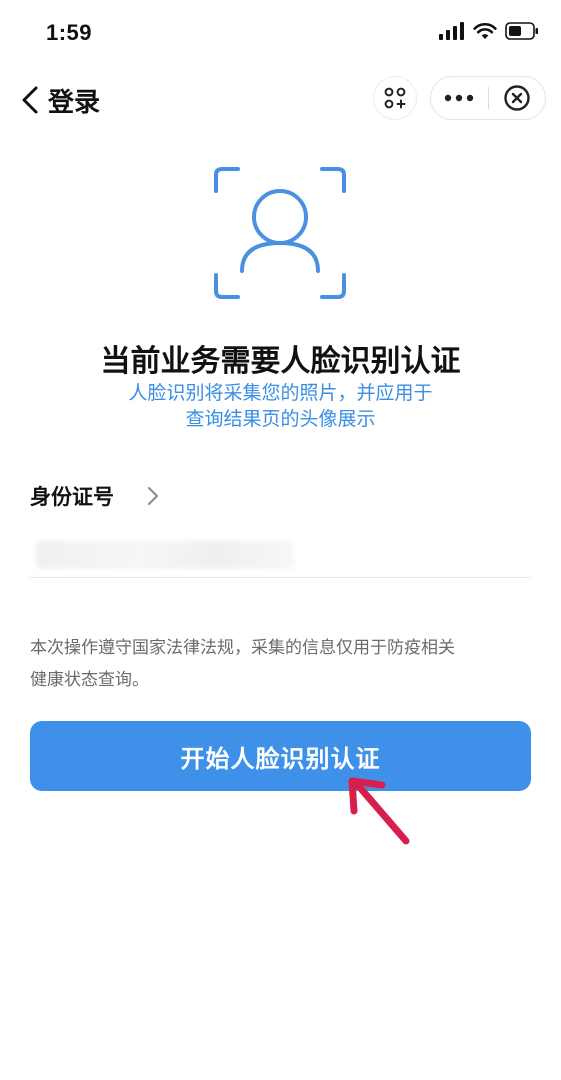  Describe the element at coordinates (74, 102) in the screenshot. I see `nav-title: 登录` at that location.